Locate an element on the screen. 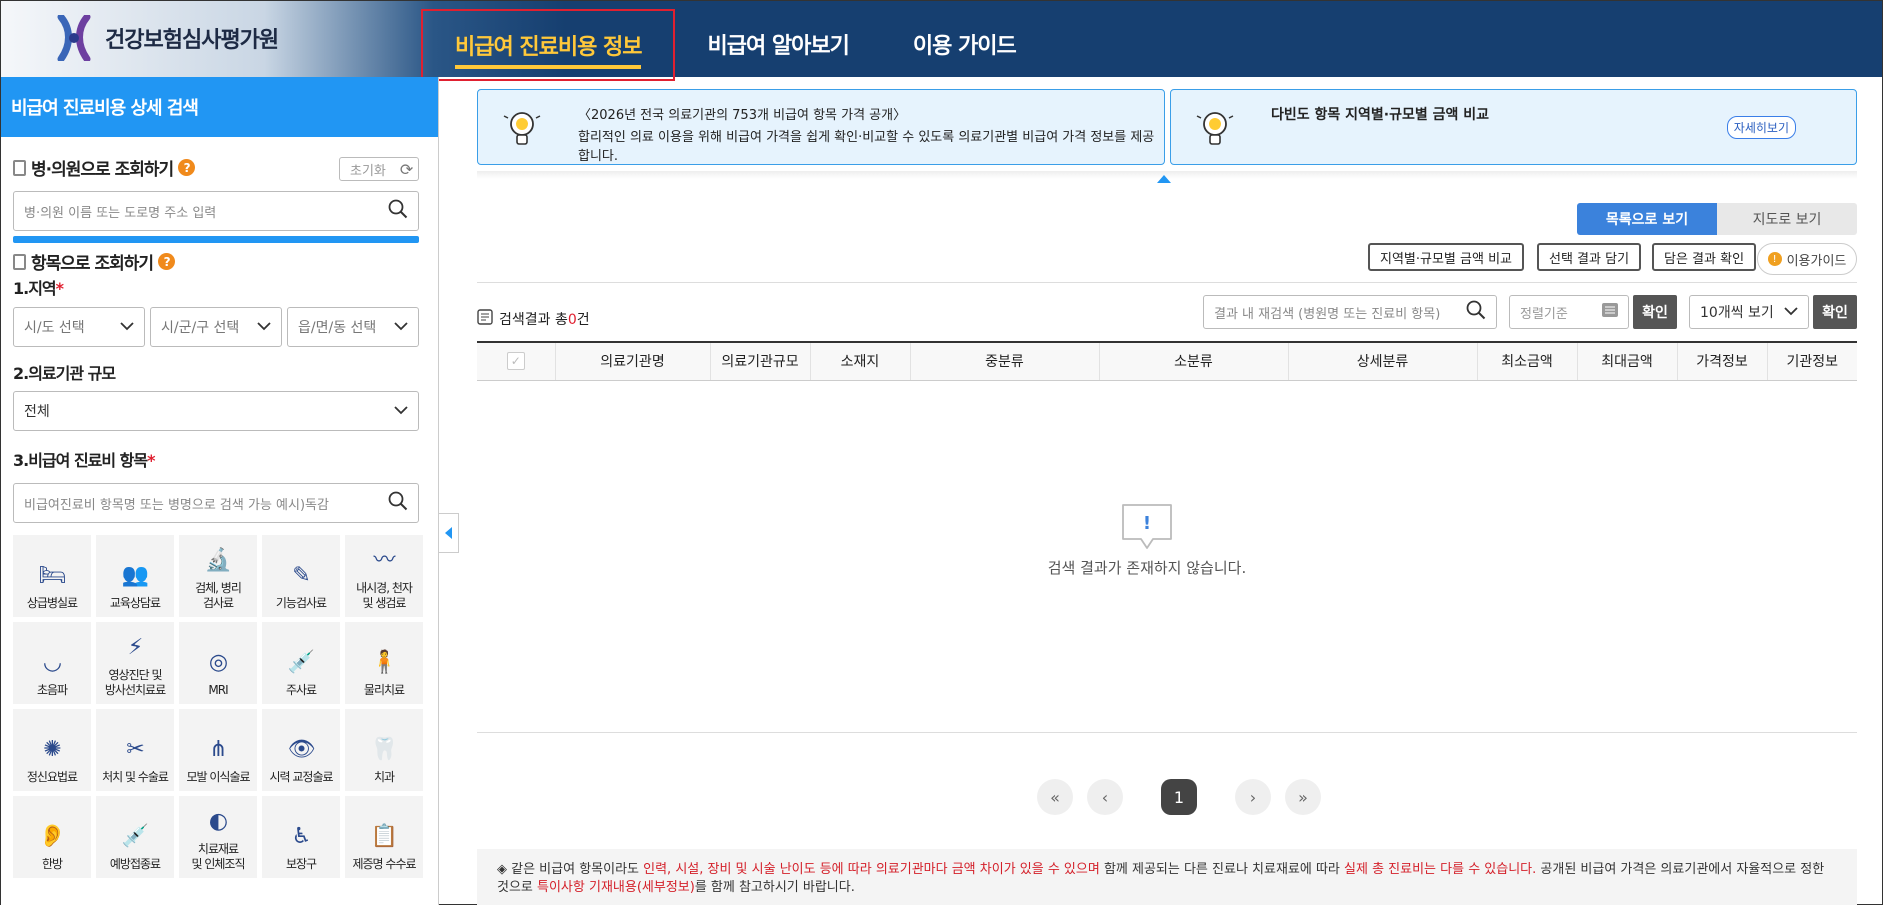  list-view-toggle: 목록으로 보기 is located at coordinates (1647, 219).